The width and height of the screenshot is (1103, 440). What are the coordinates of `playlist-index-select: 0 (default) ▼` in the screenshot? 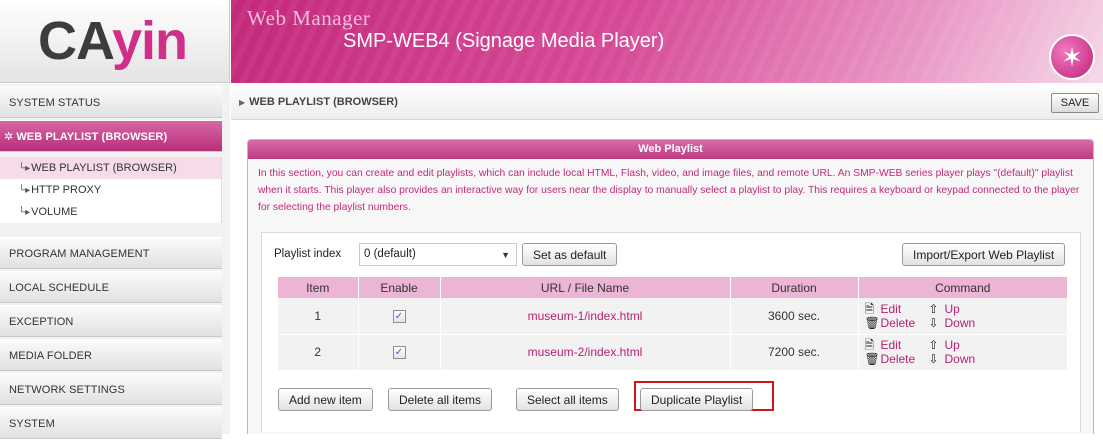 It's located at (438, 254).